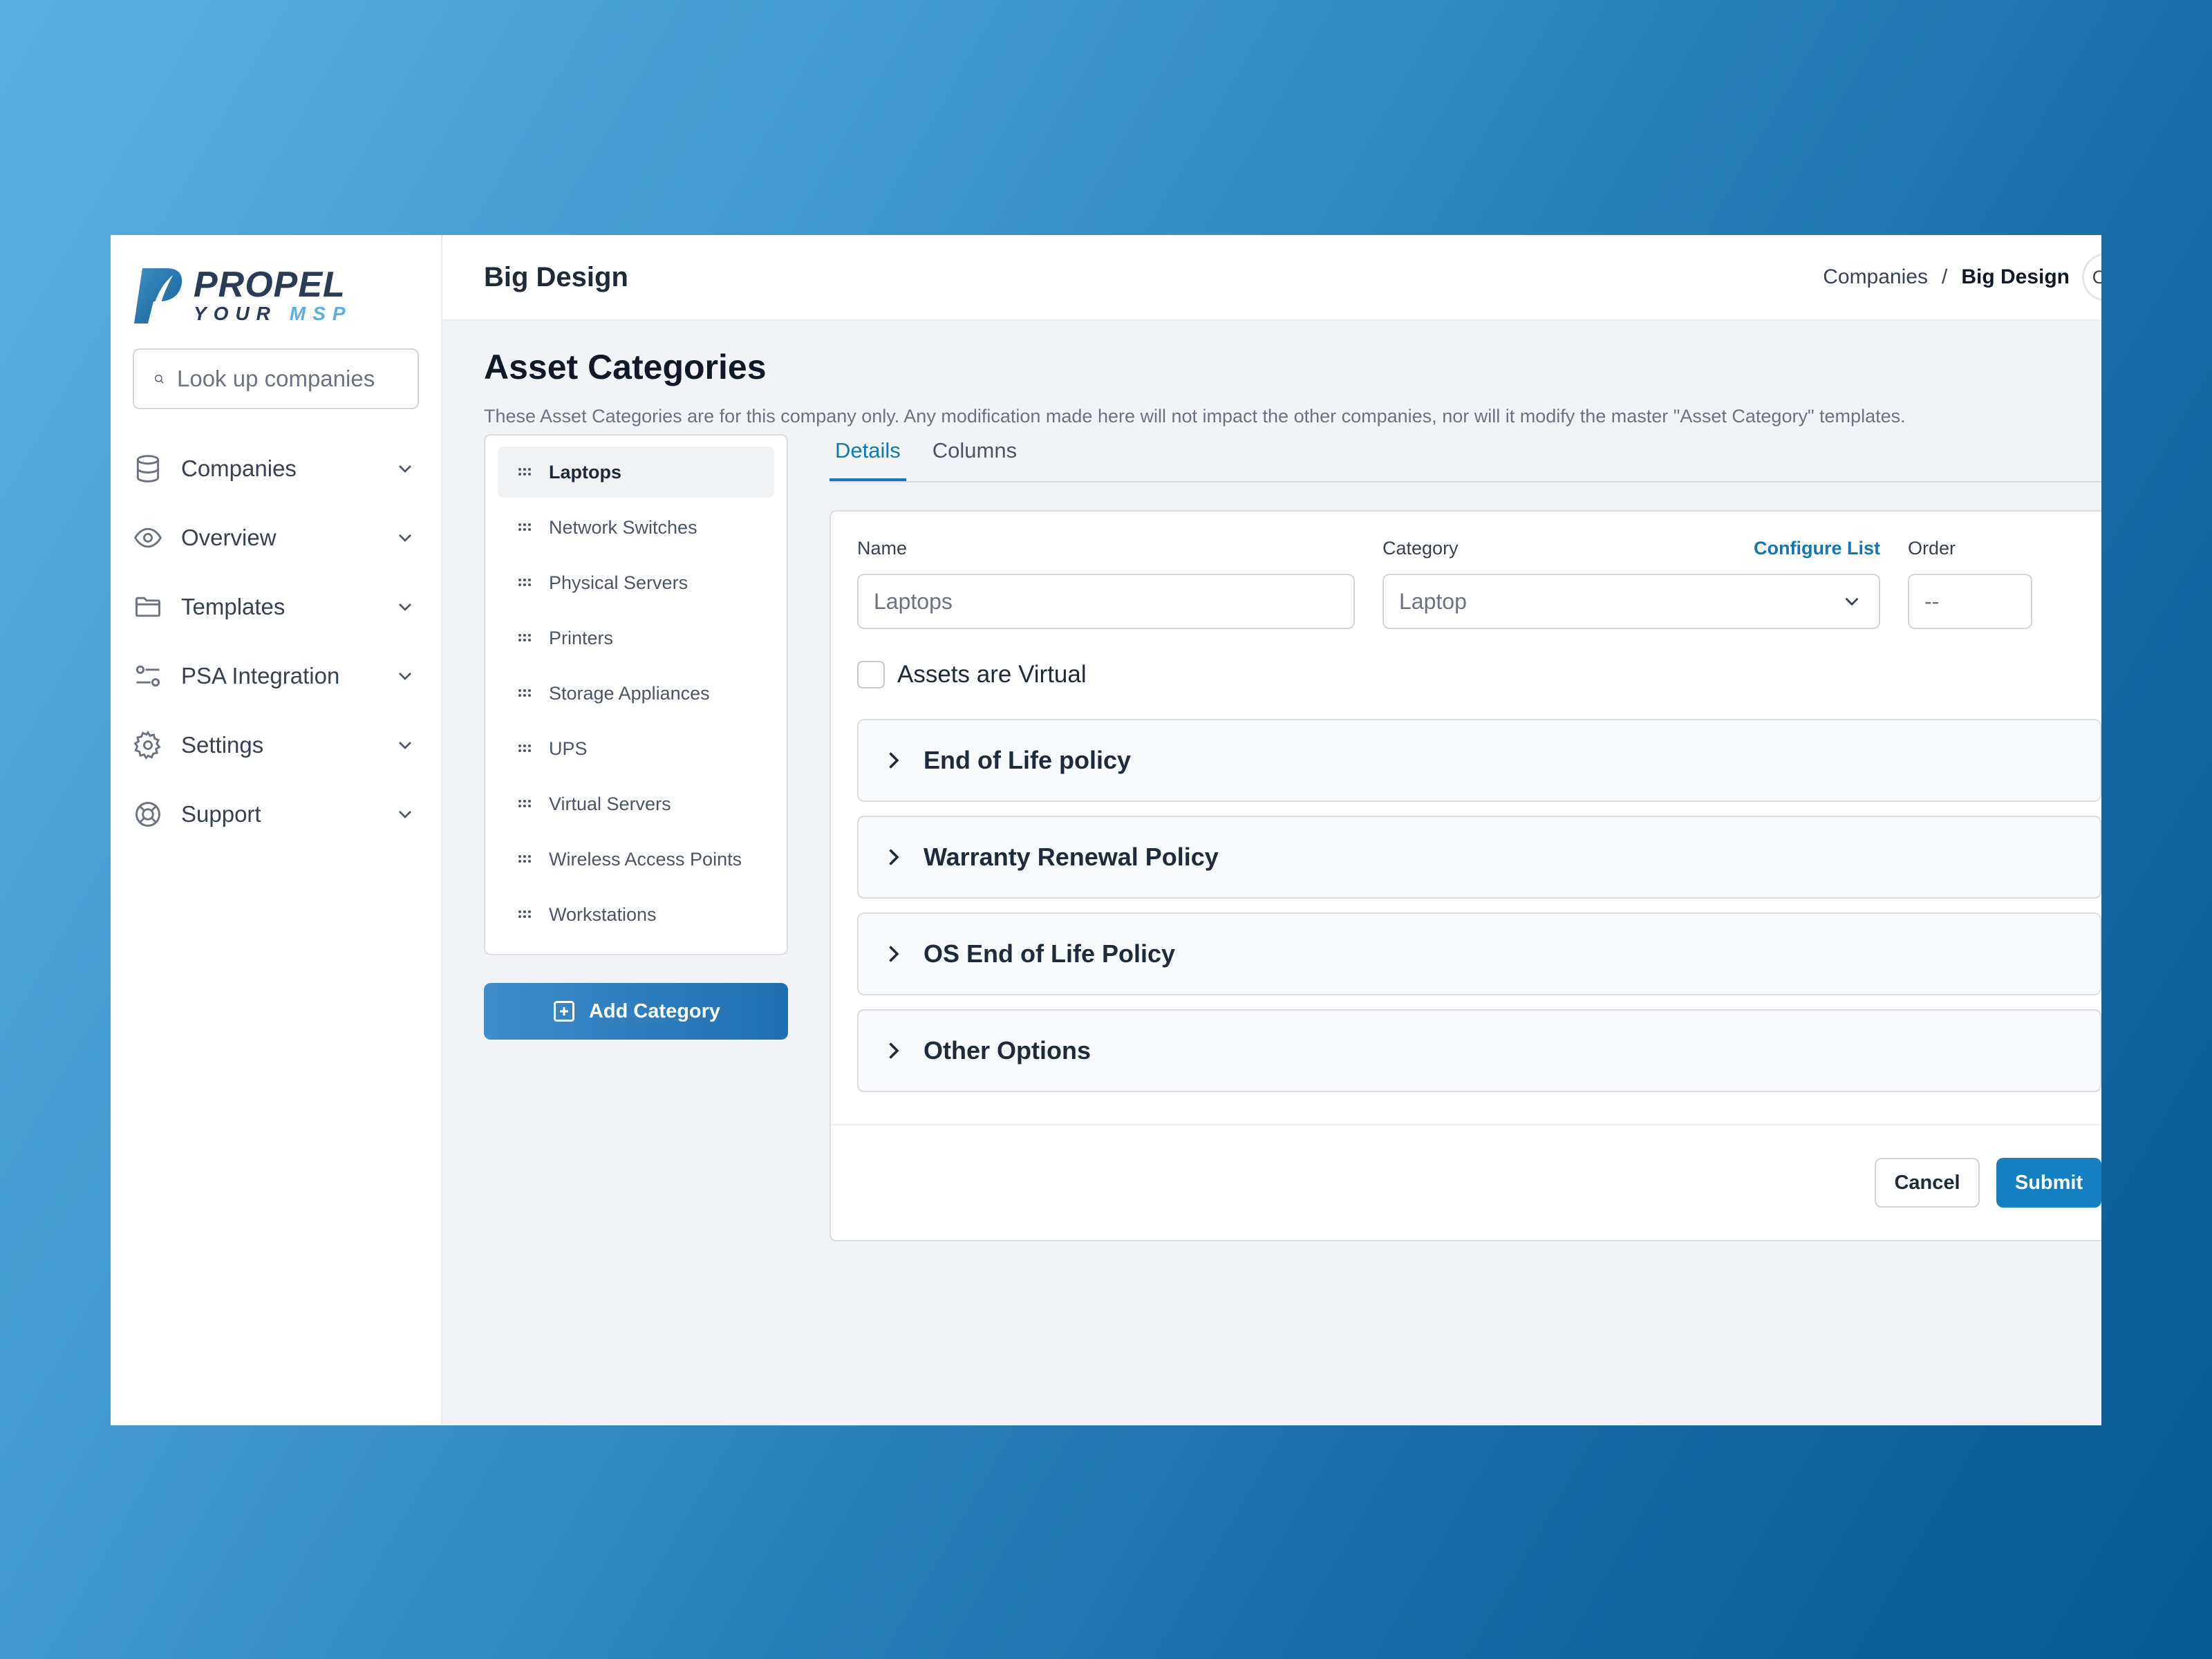 The image size is (2212, 1659). What do you see at coordinates (974, 458) in the screenshot?
I see `tab-columns: Columns` at bounding box center [974, 458].